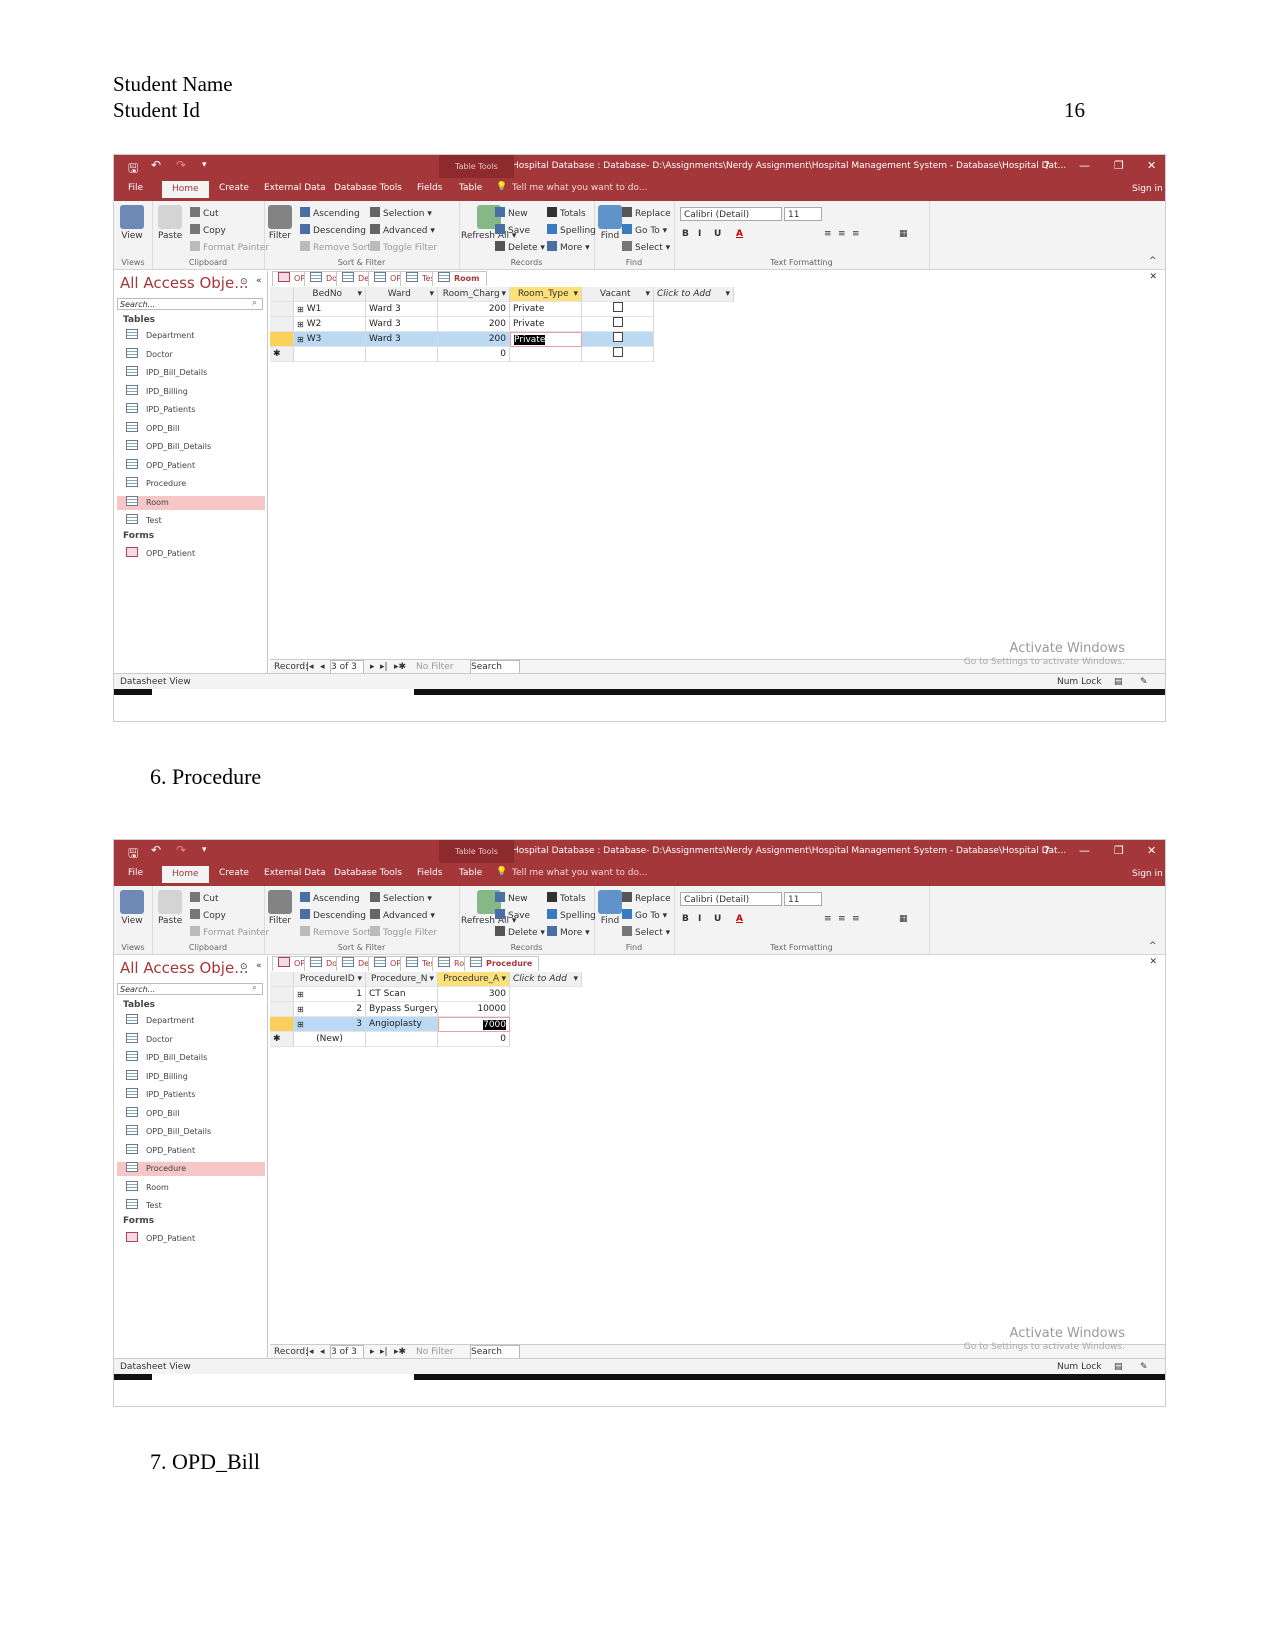  What do you see at coordinates (191, 373) in the screenshot?
I see `nav-item-ipd_bill_details: IPD_Bill_Details` at bounding box center [191, 373].